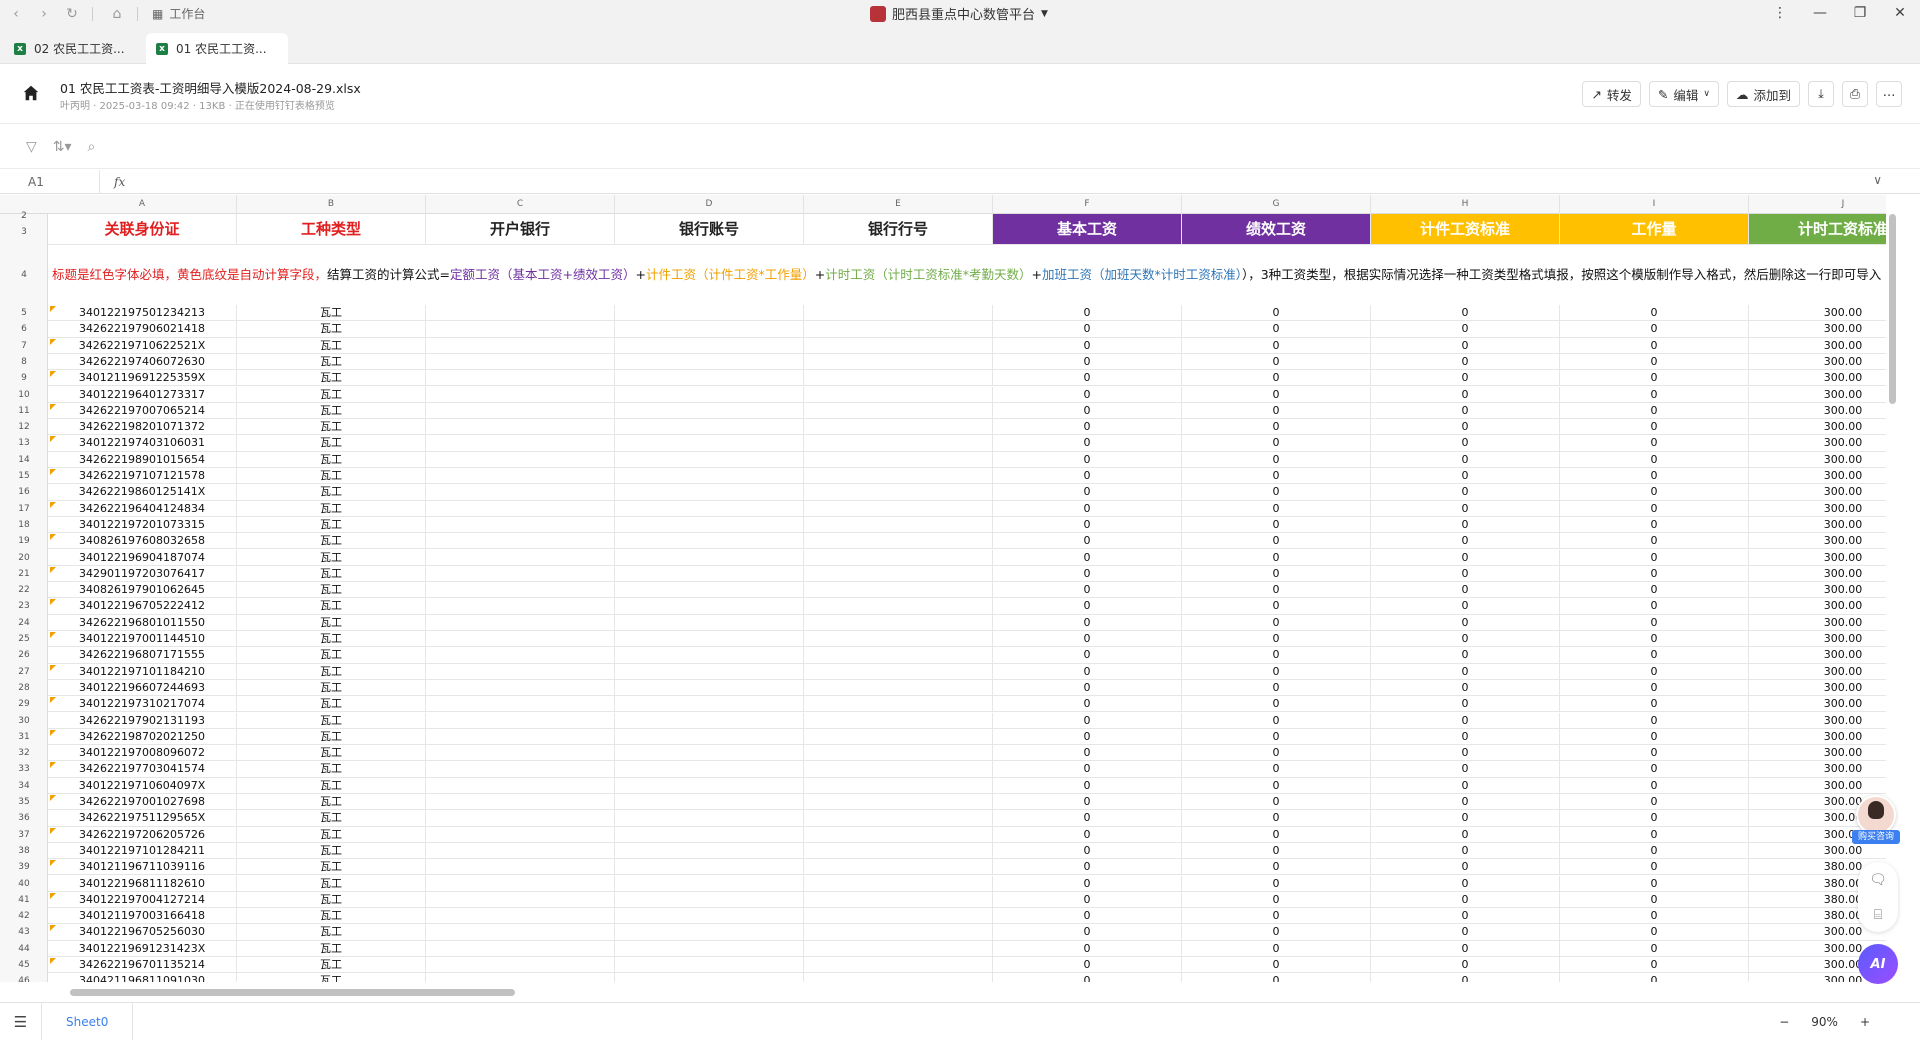 This screenshot has height=1041, width=1920. I want to click on app-title: 肥西县重点中心数管平台 ▼, so click(959, 13).